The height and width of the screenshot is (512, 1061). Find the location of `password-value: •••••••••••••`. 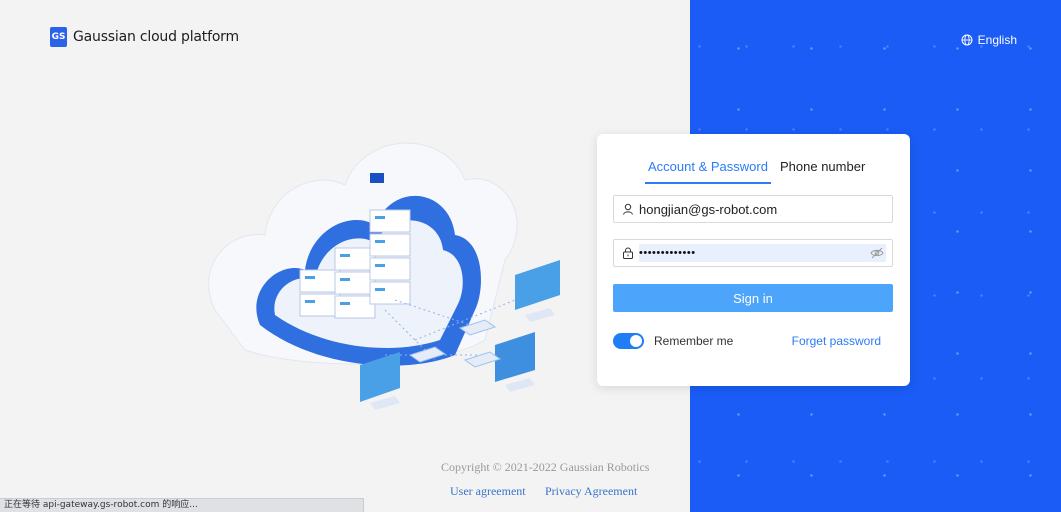

password-value: ••••••••••••• is located at coordinates (762, 253).